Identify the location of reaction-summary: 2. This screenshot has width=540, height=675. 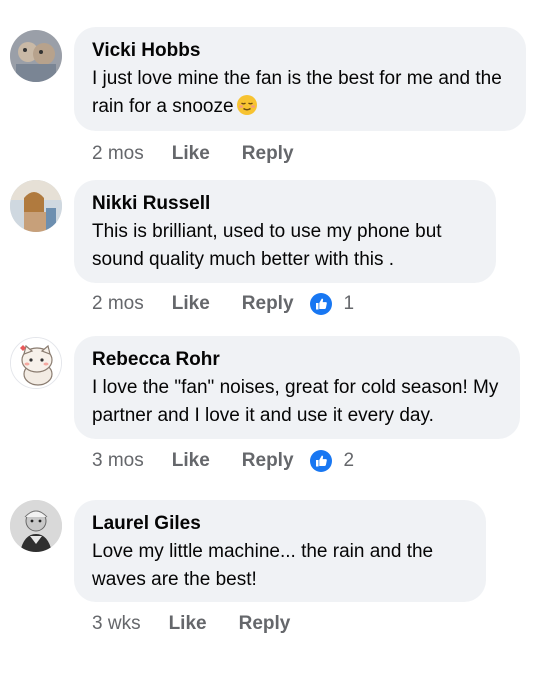
(332, 461).